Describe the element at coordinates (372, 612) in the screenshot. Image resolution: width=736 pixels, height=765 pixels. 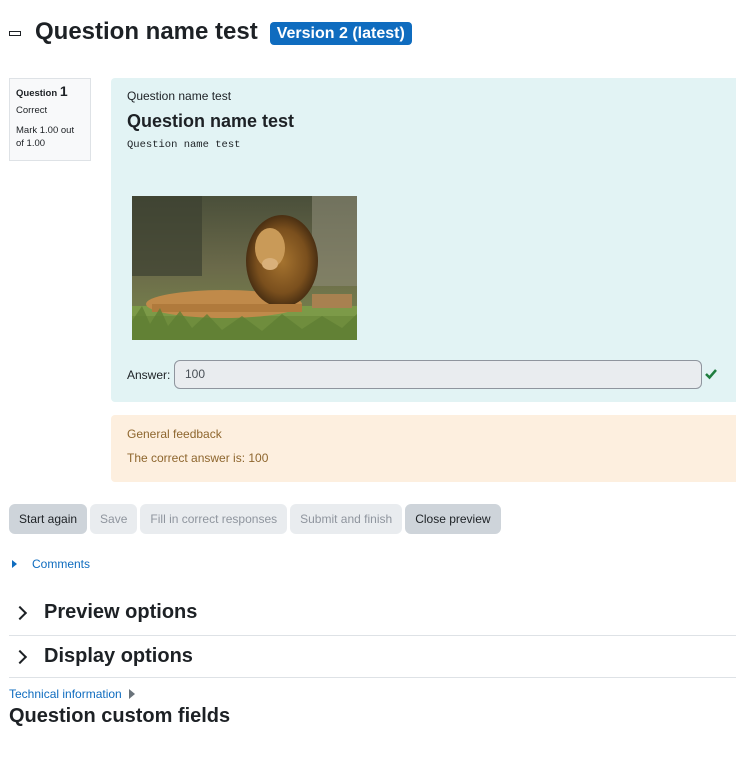
I see `preview-options-section: Preview options` at that location.